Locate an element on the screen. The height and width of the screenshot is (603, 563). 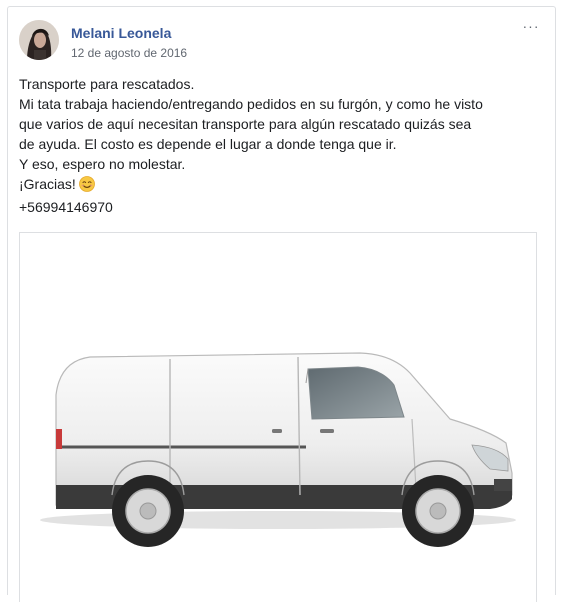
author-name-link: Melani Leonela is located at coordinates (121, 33).